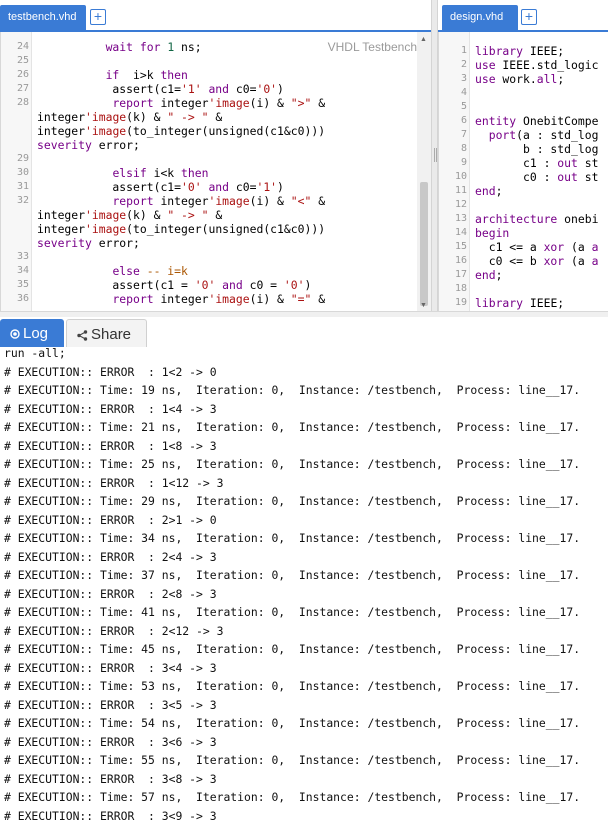 This screenshot has width=608, height=826. What do you see at coordinates (110, 556) in the screenshot?
I see `log-line: # EXECUTION:: ERROR : 2<4 -> 3` at bounding box center [110, 556].